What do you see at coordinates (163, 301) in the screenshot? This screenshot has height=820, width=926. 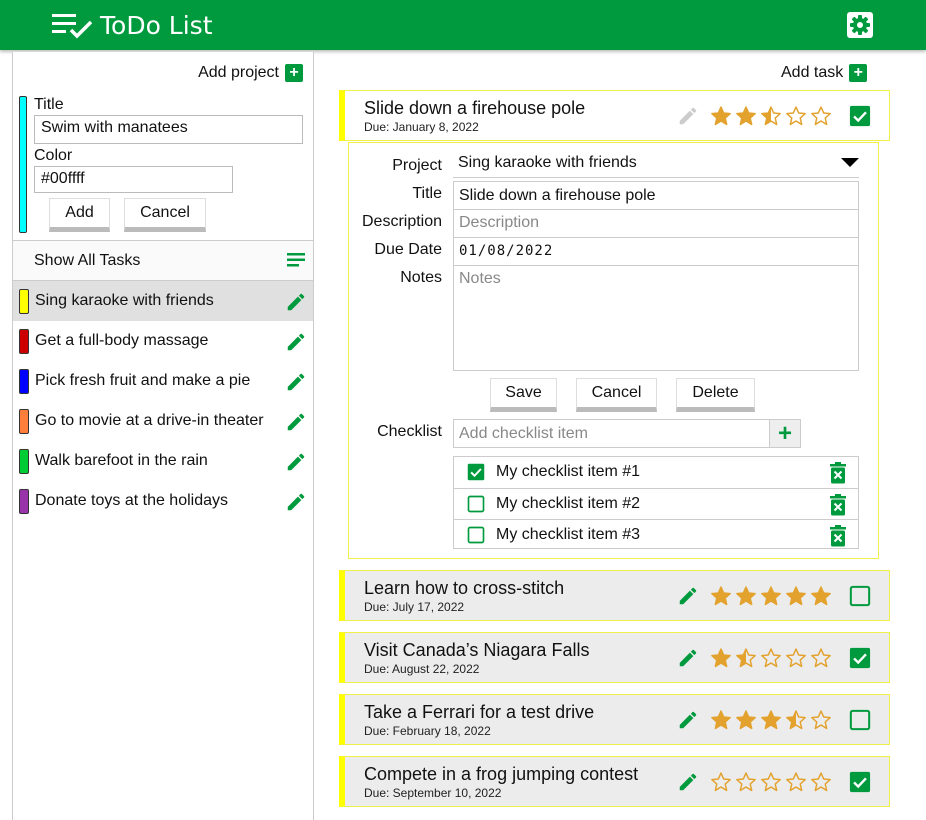 I see `project-item: Sing karaoke with friends` at bounding box center [163, 301].